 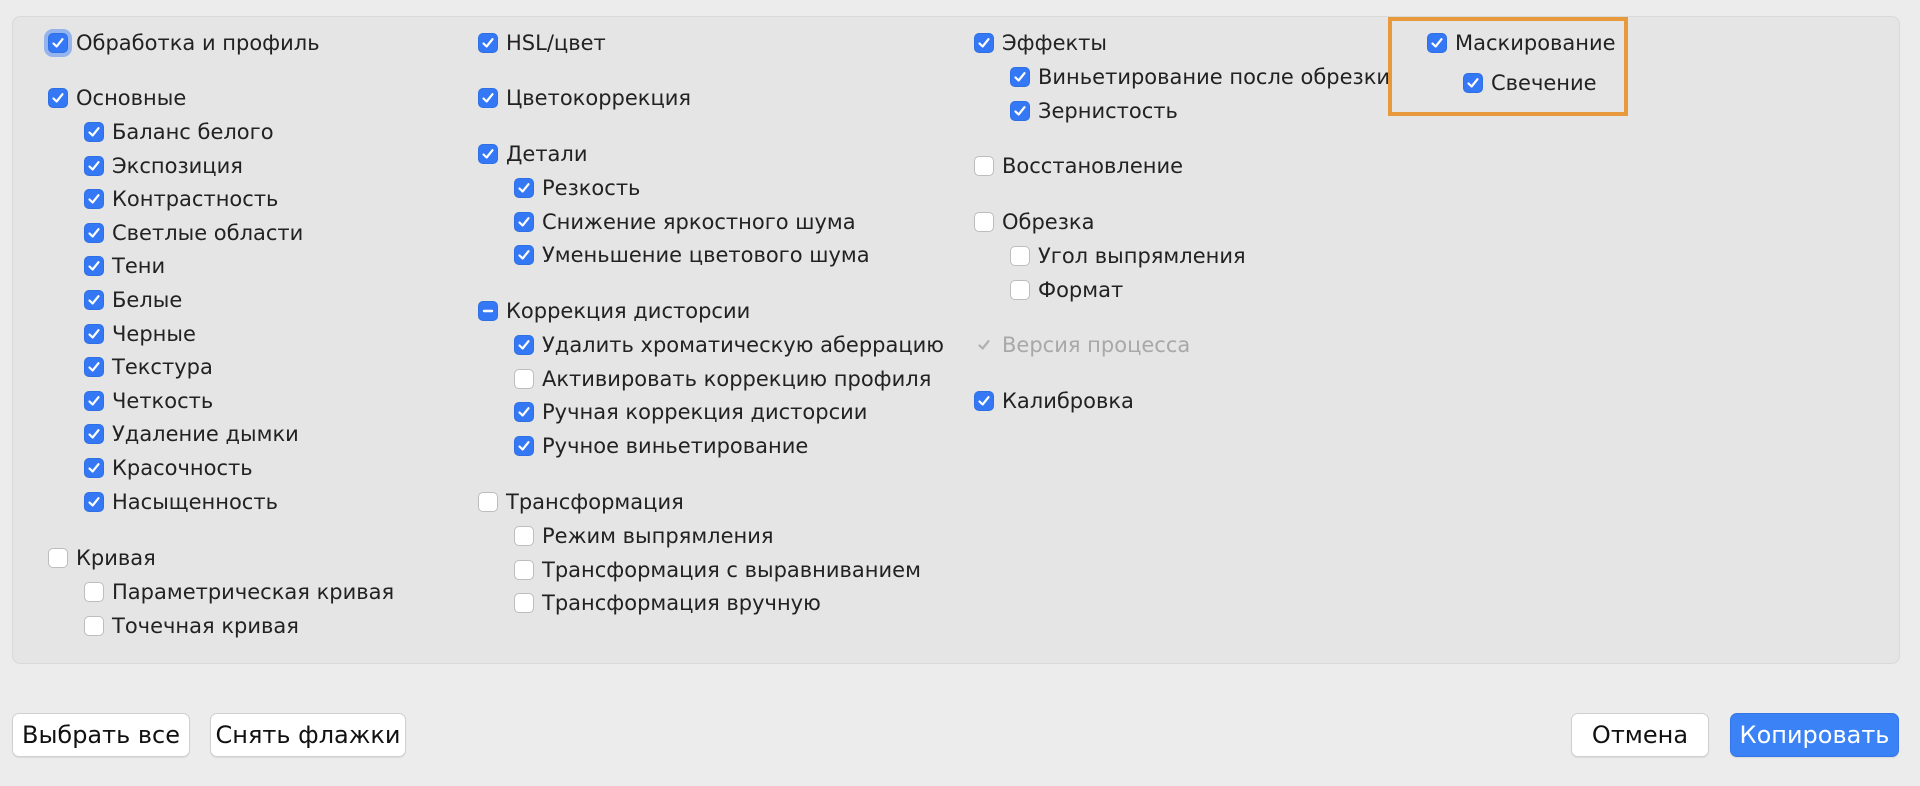 What do you see at coordinates (184, 43) in the screenshot?
I see `checkbox-processing-profile: Обработка и профиль` at bounding box center [184, 43].